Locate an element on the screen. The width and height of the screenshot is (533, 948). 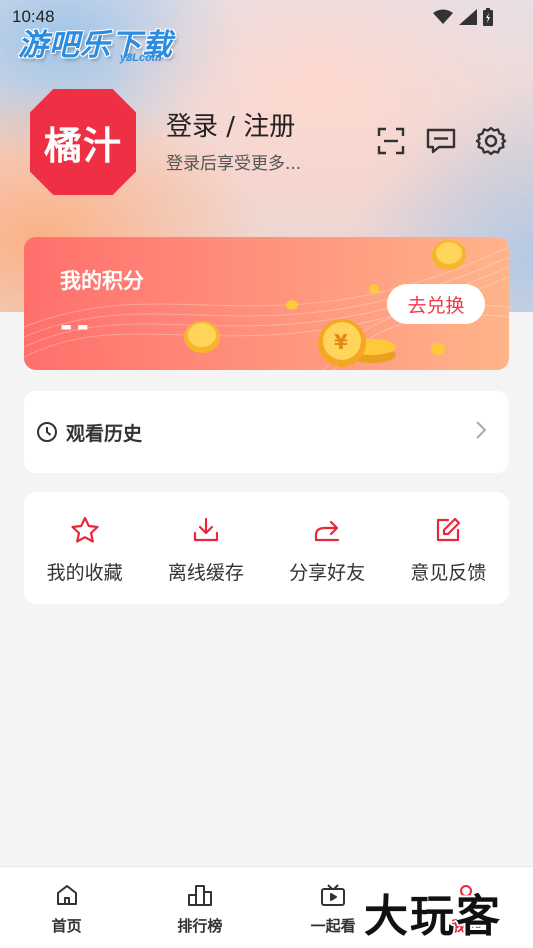
edit-icon is located at coordinates (449, 529).